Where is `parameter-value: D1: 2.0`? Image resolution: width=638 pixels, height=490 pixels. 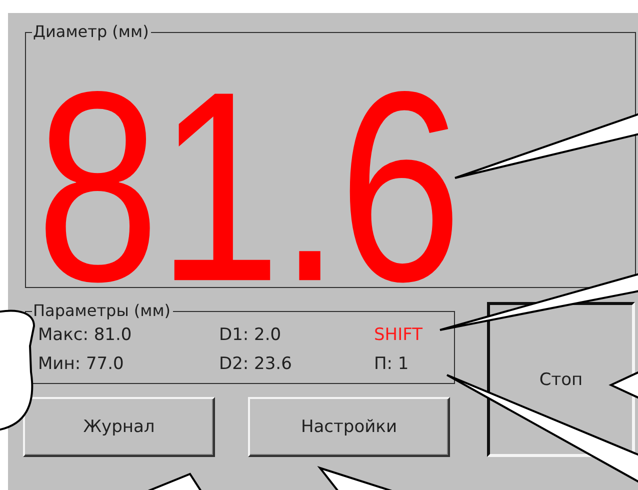 parameter-value: D1: 2.0 is located at coordinates (250, 335).